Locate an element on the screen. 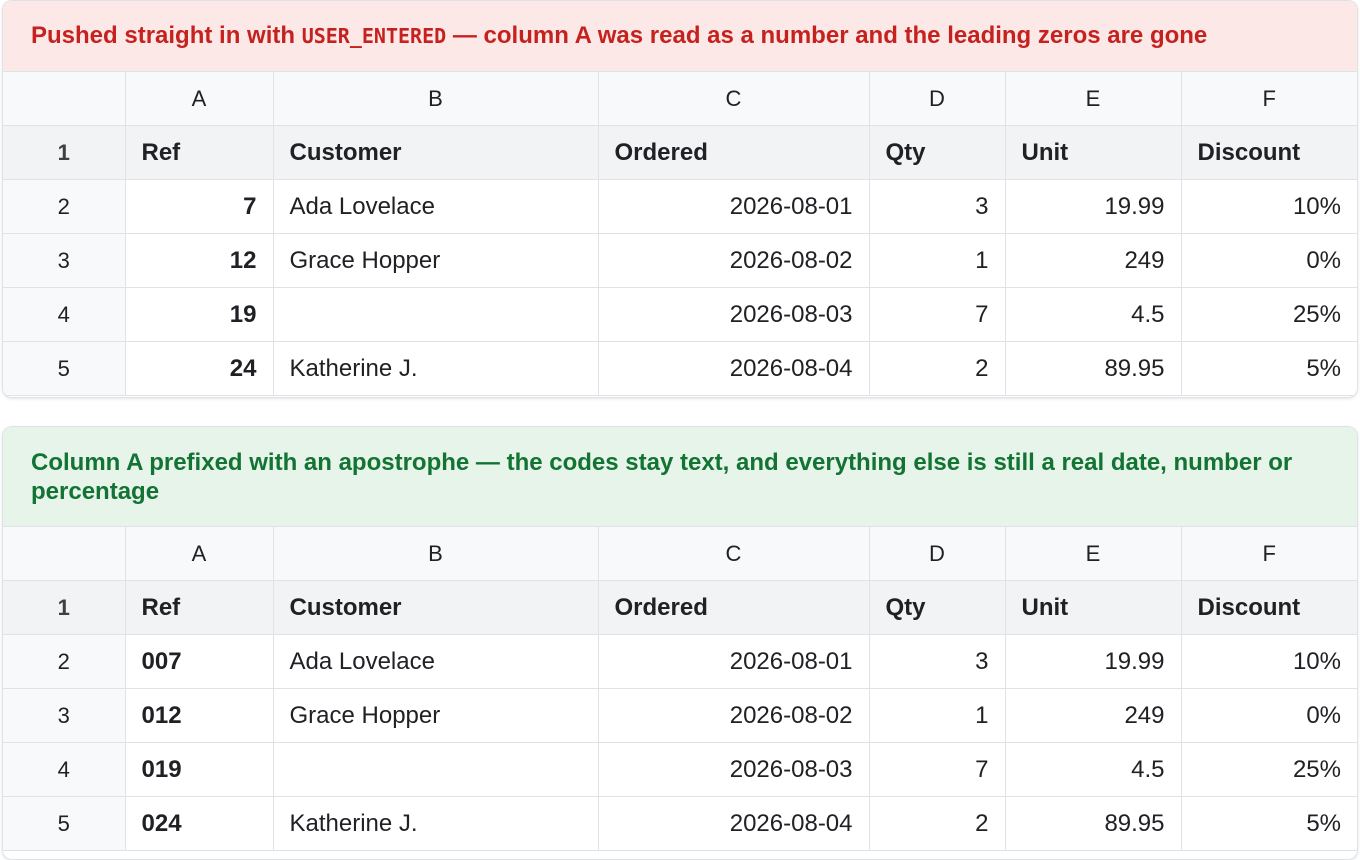 The image size is (1360, 860). ref-cell: 19 is located at coordinates (199, 314).